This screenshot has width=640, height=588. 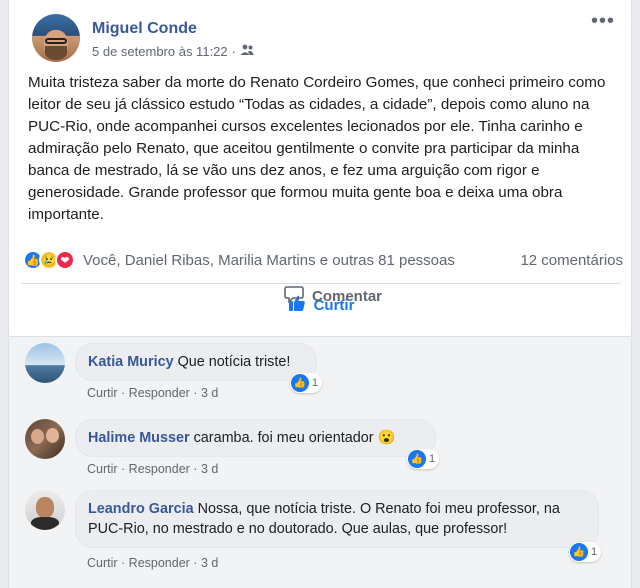 What do you see at coordinates (294, 296) in the screenshot?
I see `speech-bubble-icon` at bounding box center [294, 296].